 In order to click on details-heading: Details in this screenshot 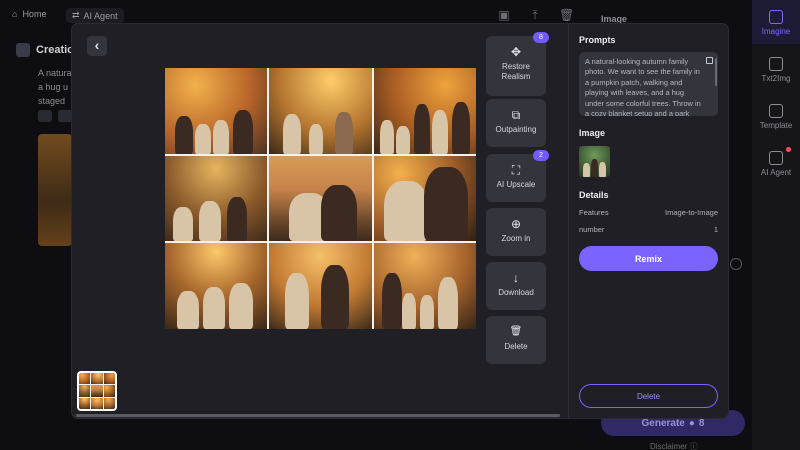, I will do `click(594, 195)`.